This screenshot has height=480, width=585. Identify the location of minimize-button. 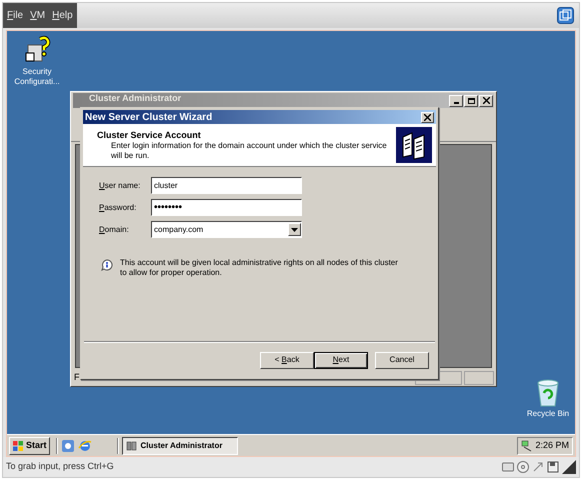
(456, 100).